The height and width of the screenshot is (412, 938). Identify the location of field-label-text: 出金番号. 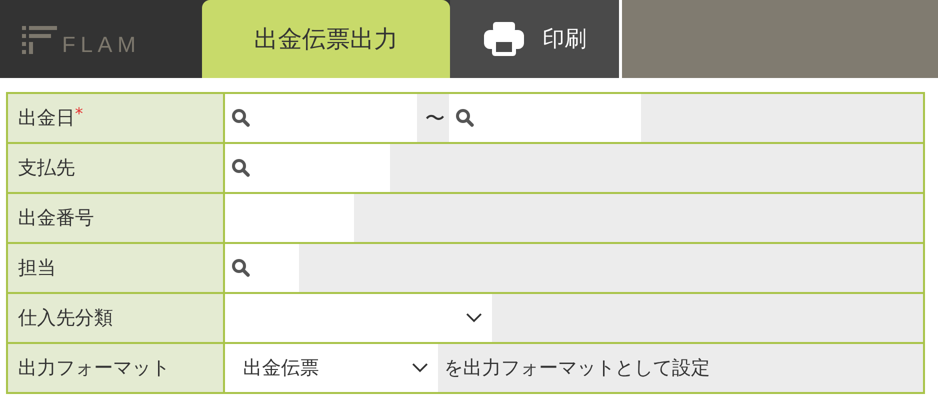
(56, 218).